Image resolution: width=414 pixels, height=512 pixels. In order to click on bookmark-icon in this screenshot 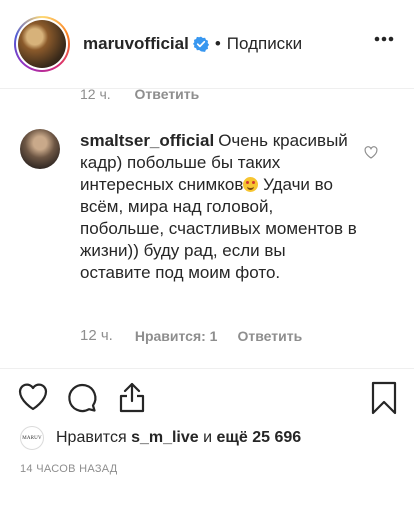, I will do `click(384, 398)`.